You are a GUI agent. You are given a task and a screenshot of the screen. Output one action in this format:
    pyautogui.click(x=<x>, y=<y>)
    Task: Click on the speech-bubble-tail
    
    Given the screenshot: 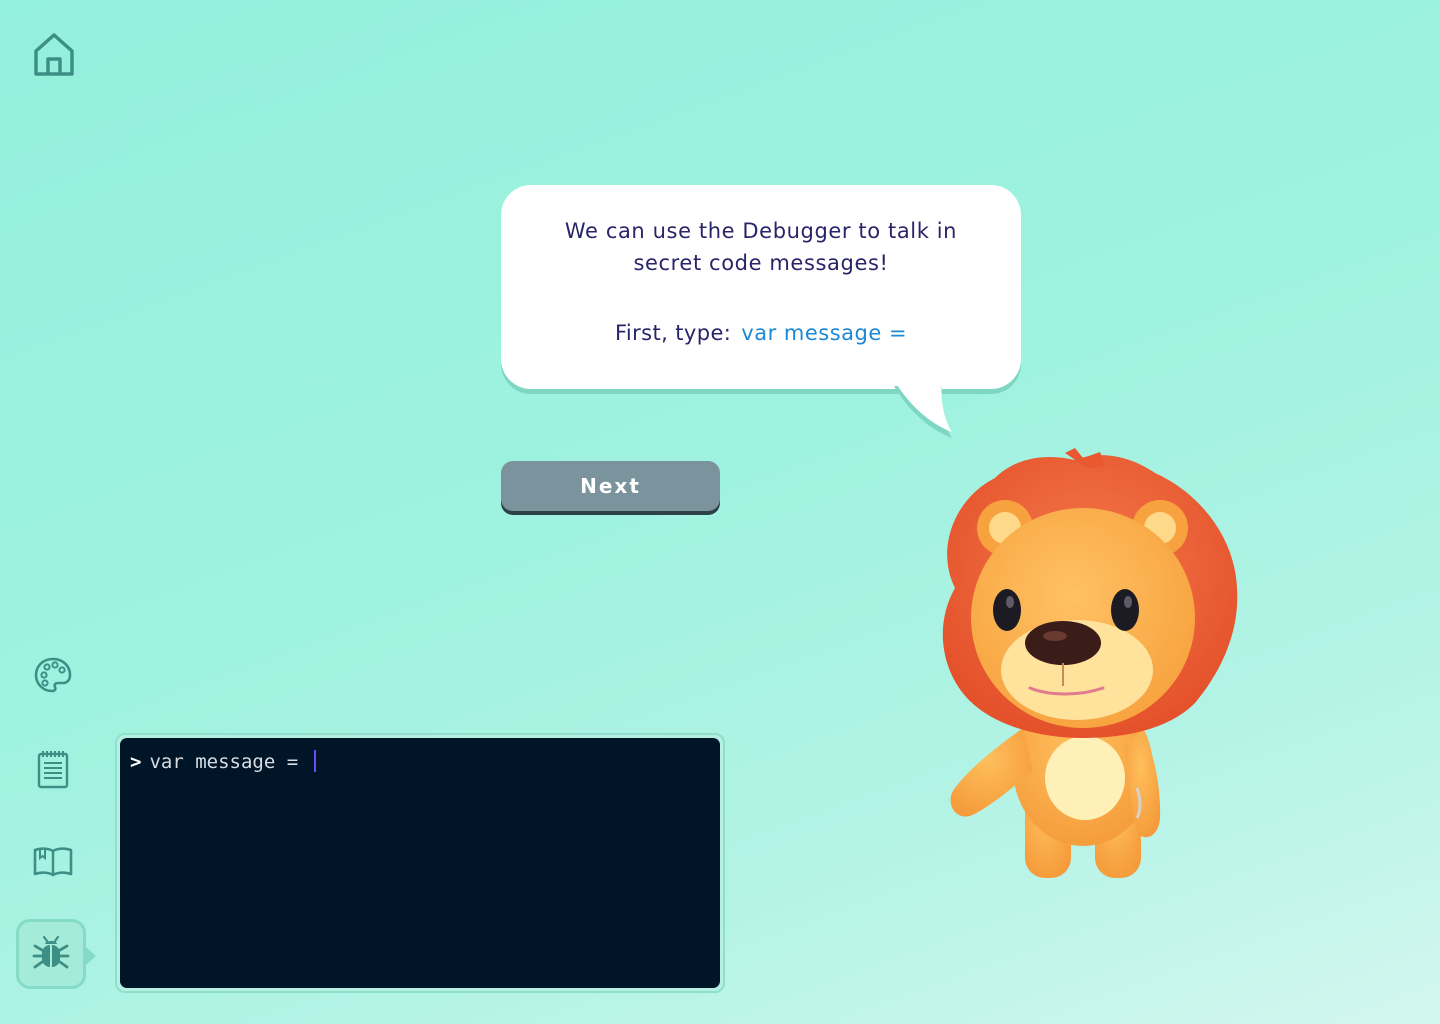 What is the action you would take?
    pyautogui.click(x=923, y=409)
    